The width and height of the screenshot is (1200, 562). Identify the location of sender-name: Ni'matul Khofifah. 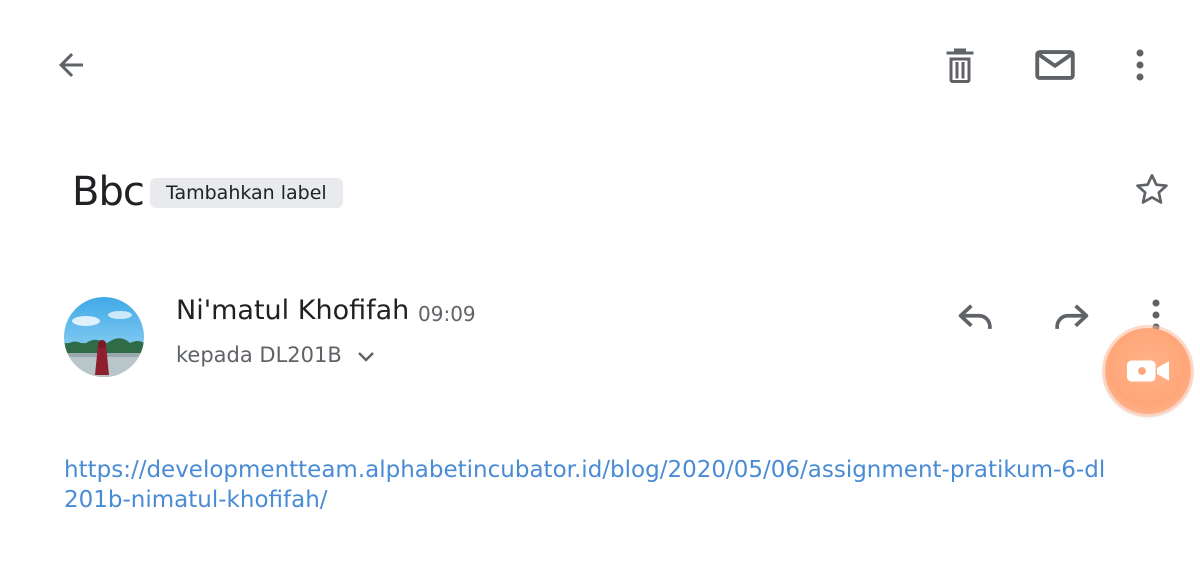
(293, 310).